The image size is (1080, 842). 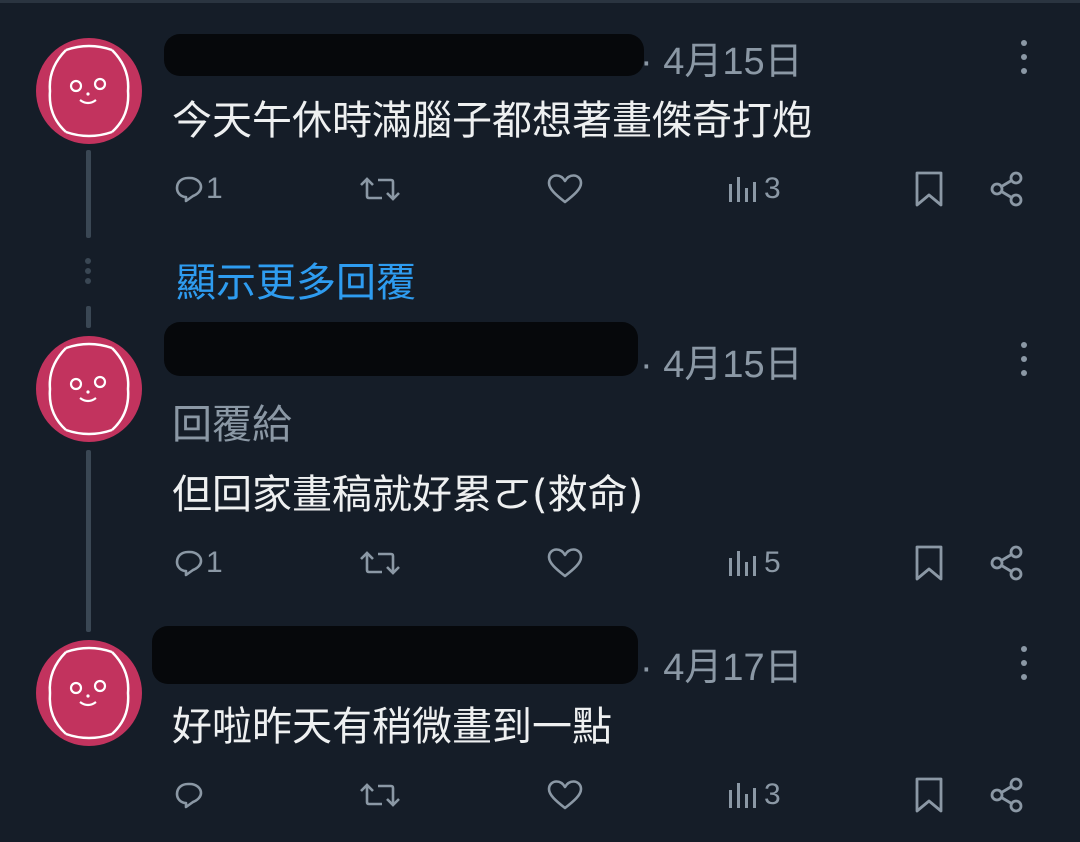 I want to click on reply-icon, so click(x=189, y=795).